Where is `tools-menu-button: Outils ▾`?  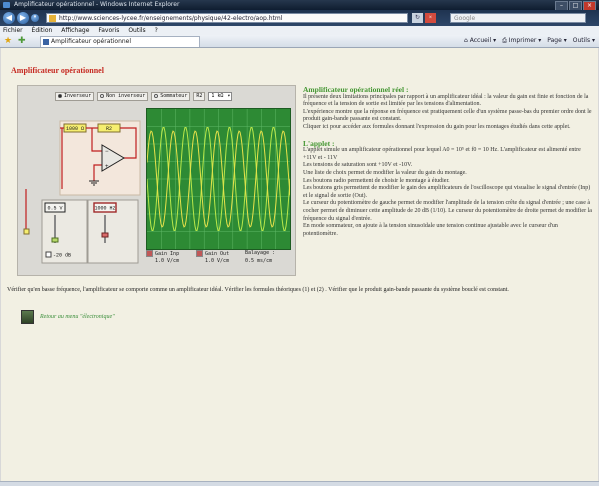 tools-menu-button: Outils ▾ is located at coordinates (584, 41).